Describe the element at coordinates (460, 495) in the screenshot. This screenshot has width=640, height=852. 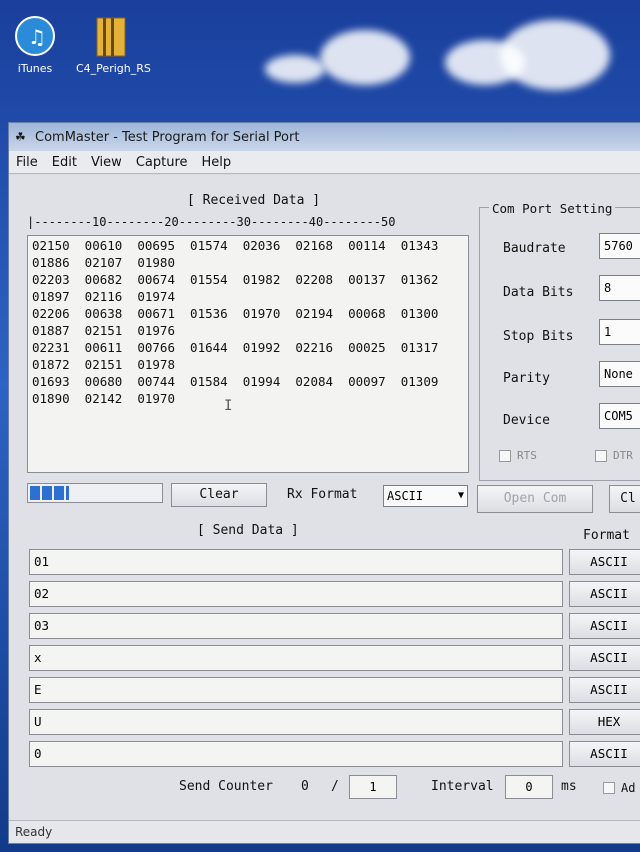
I see `dropdown-arrow-icon: ▼` at that location.